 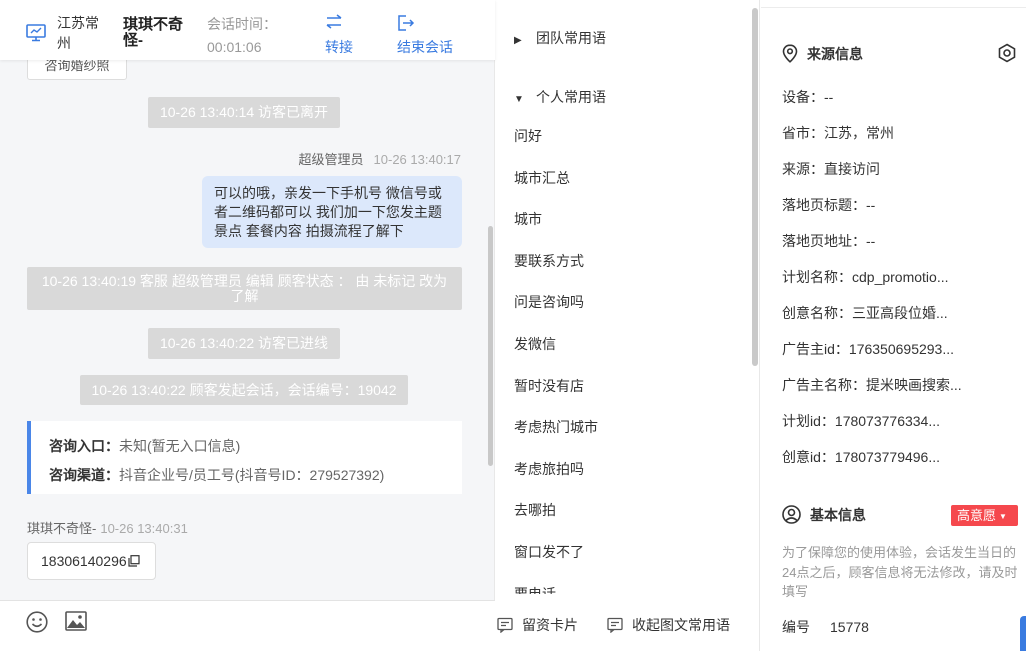 I want to click on phrase-item: 窗口发不了, so click(x=629, y=553).